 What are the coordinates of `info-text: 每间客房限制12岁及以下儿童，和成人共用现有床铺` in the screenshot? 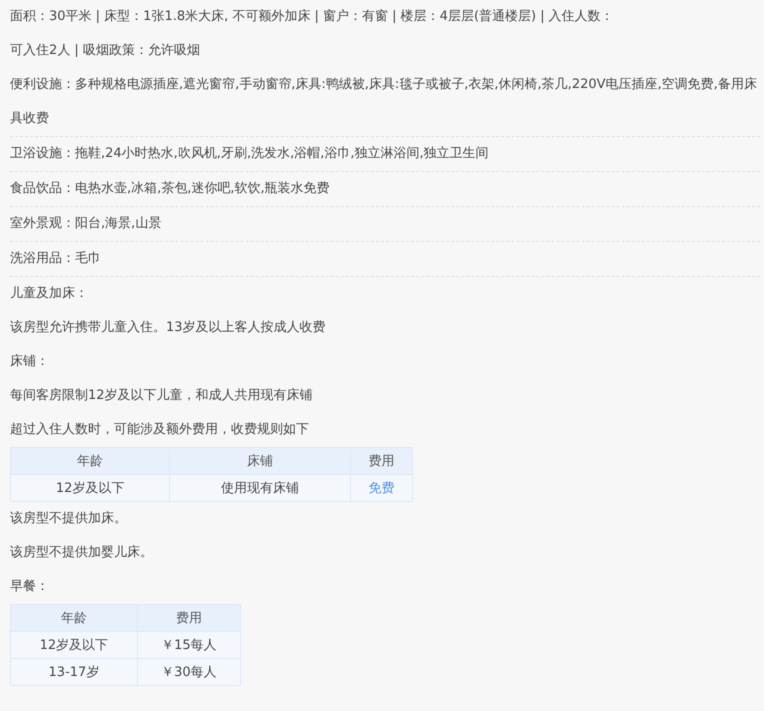 It's located at (162, 396).